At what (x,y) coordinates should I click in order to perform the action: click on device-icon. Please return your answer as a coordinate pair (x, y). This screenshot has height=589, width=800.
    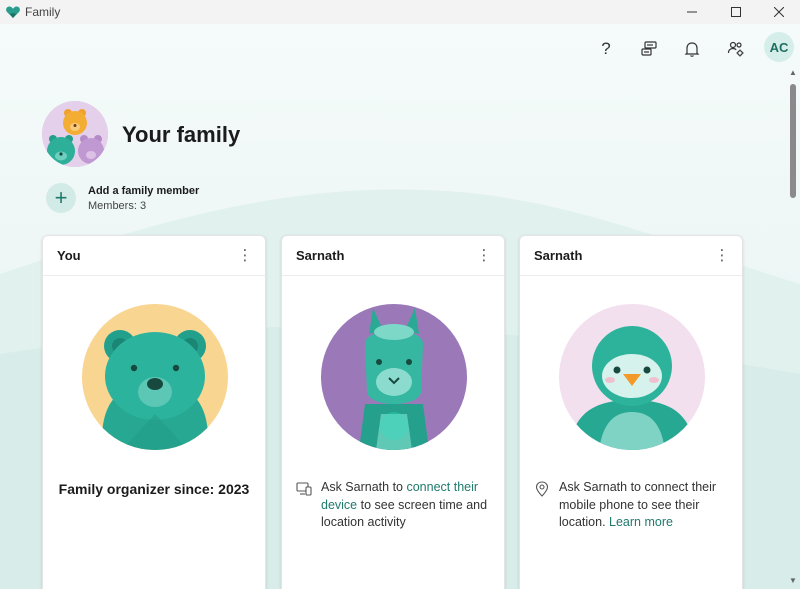
    Looking at the image, I should click on (304, 489).